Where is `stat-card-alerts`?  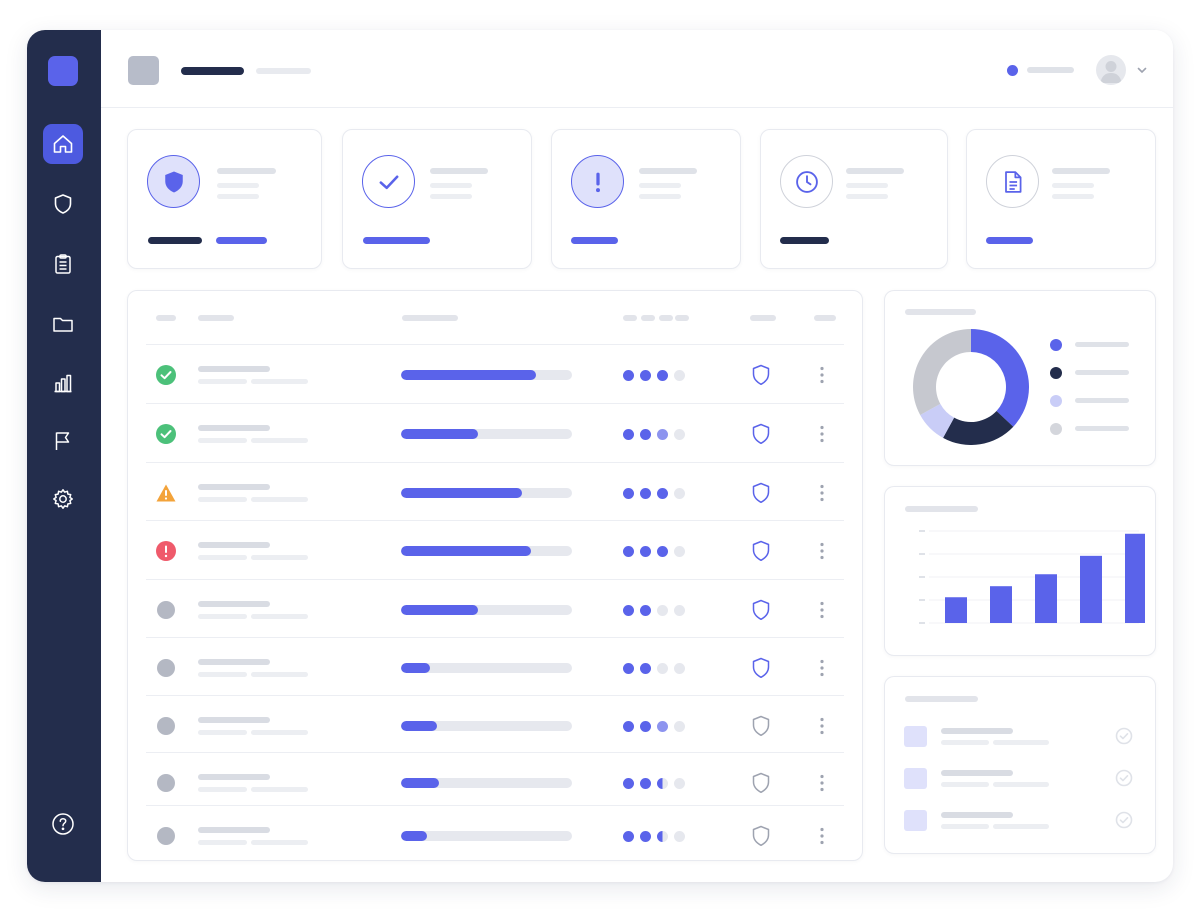
stat-card-alerts is located at coordinates (646, 199).